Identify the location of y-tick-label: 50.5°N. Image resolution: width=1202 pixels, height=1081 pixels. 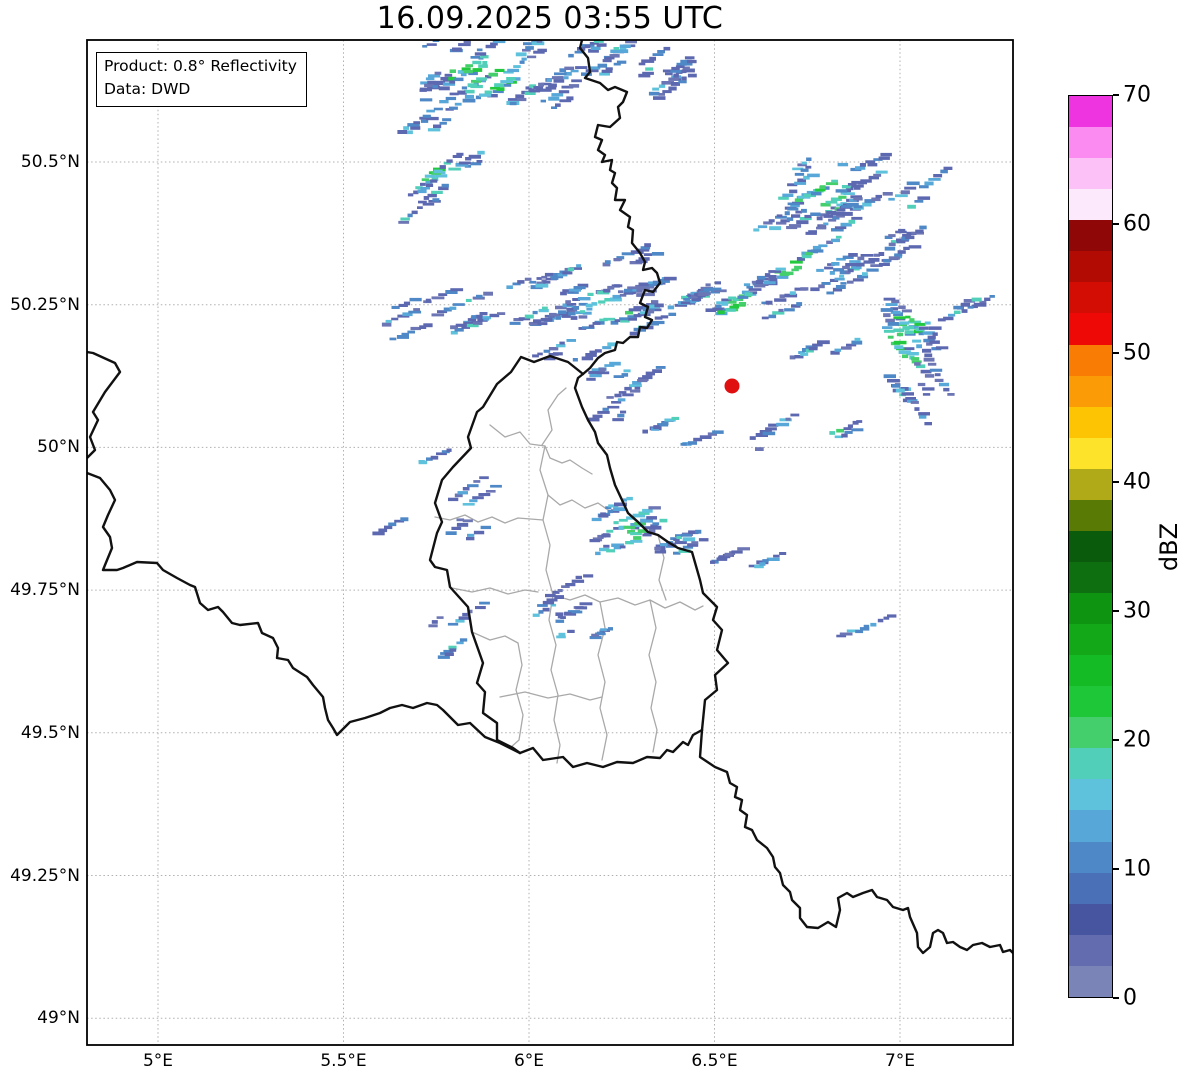
(50, 162).